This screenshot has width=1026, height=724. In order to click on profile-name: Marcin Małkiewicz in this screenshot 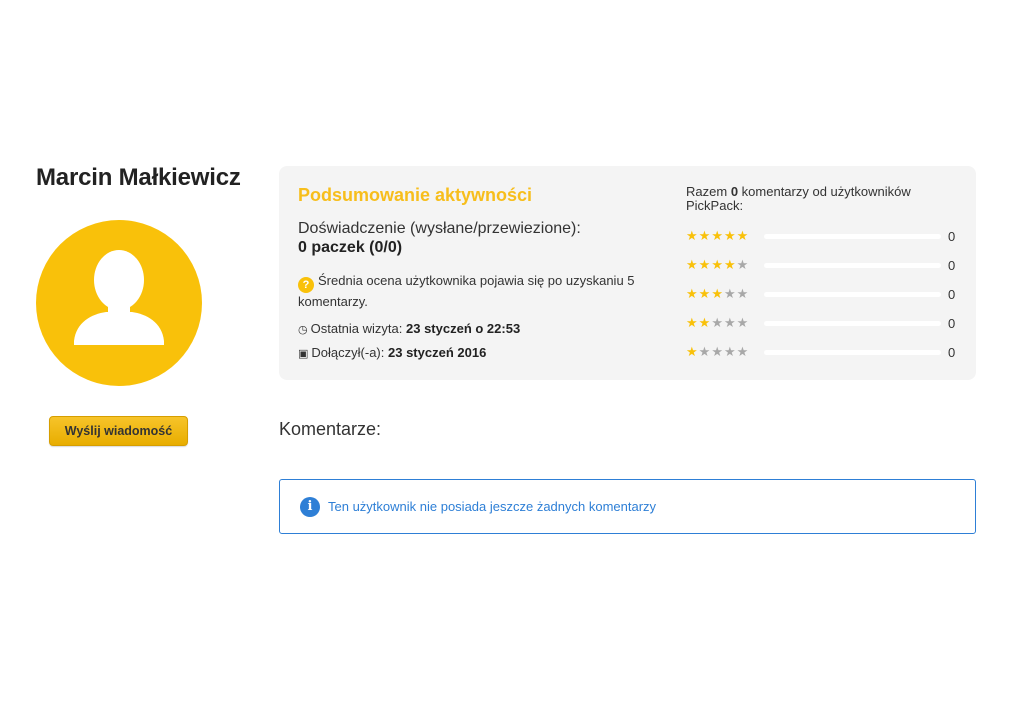, I will do `click(138, 177)`.